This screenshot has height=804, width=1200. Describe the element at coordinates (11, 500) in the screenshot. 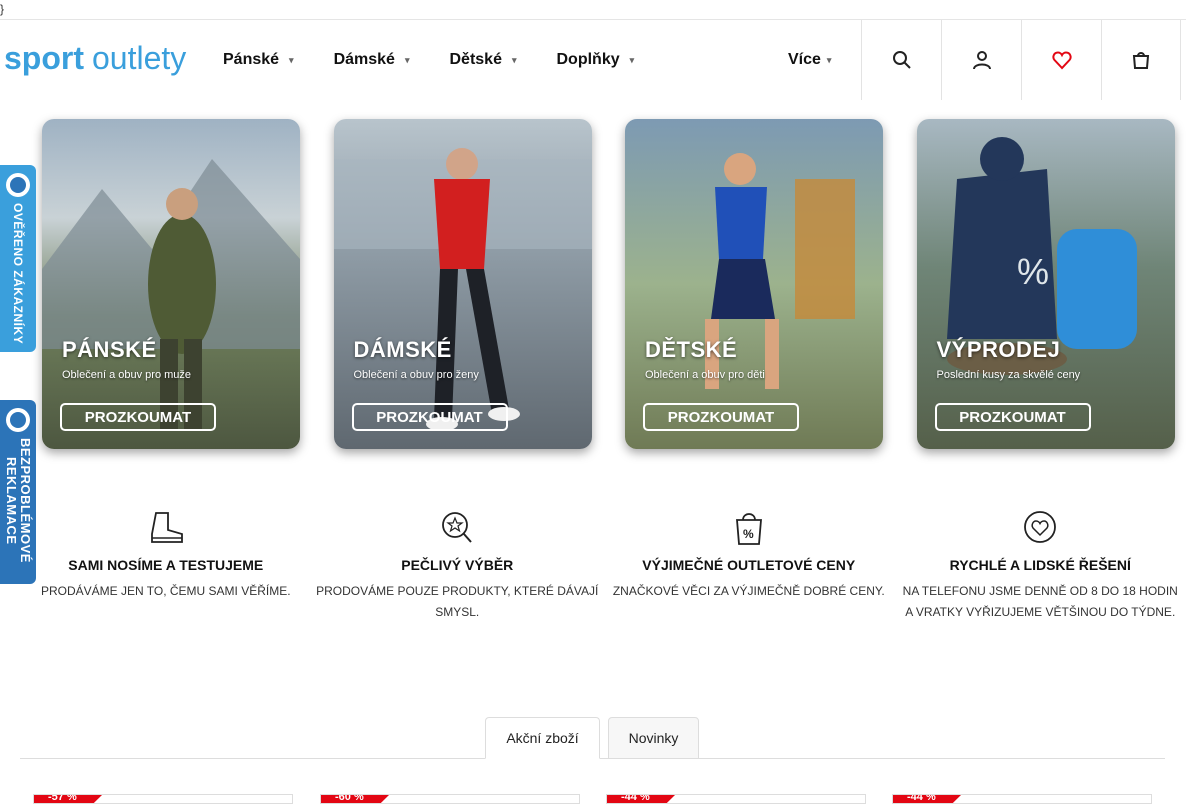

I see `complaints-line2: REKLAMACE` at that location.